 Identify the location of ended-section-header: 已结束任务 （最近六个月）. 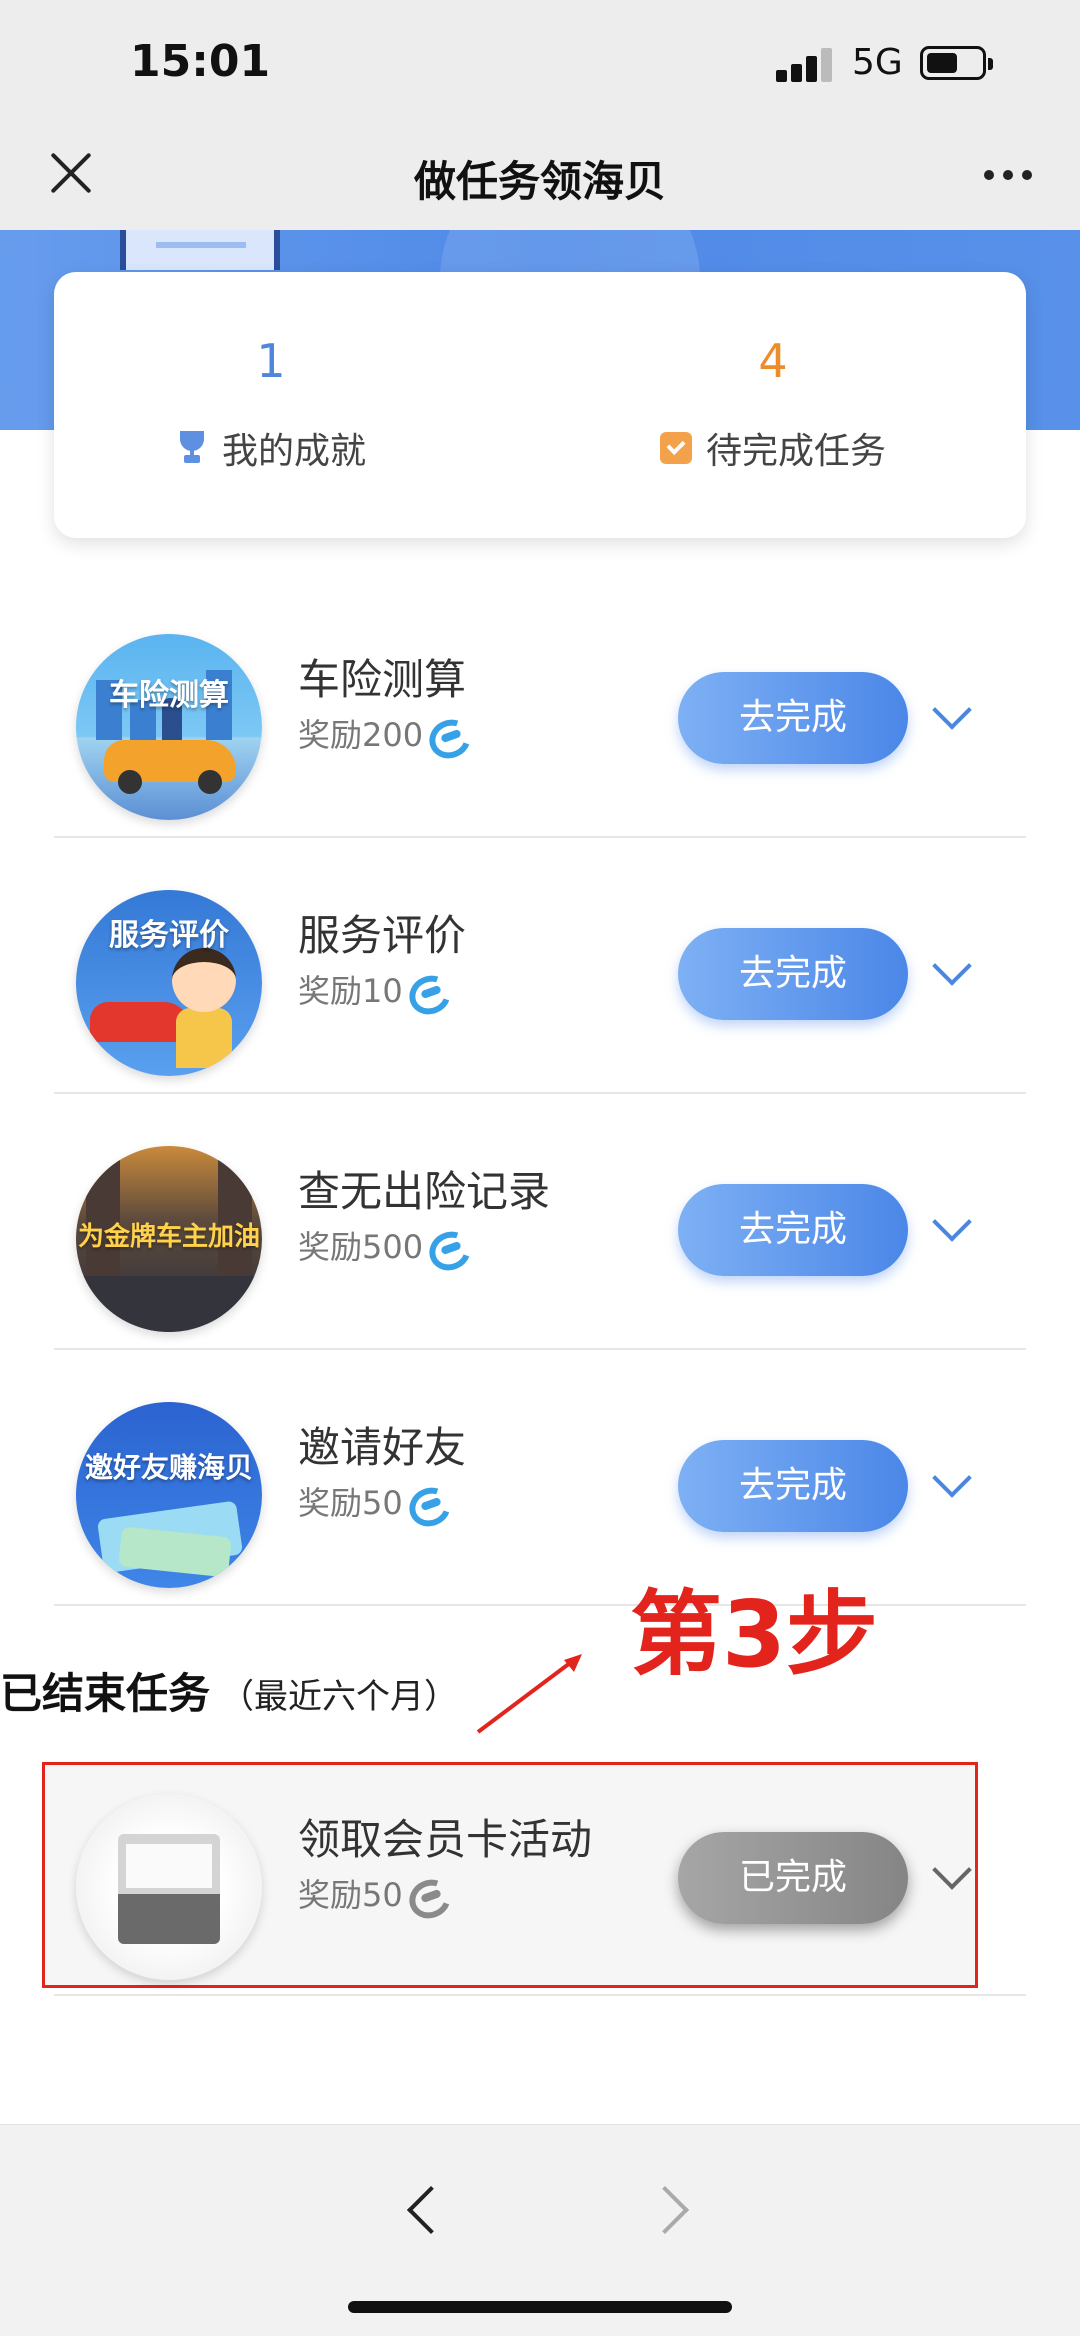
(229, 1690).